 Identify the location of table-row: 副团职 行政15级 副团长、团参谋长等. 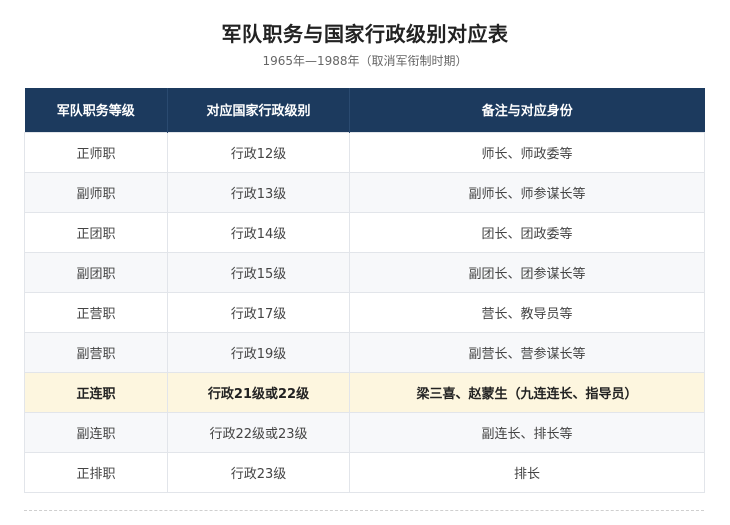
(364, 272).